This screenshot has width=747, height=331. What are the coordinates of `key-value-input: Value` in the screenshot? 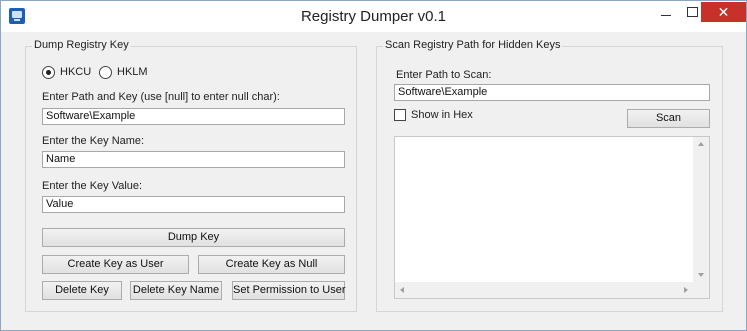 It's located at (193, 204).